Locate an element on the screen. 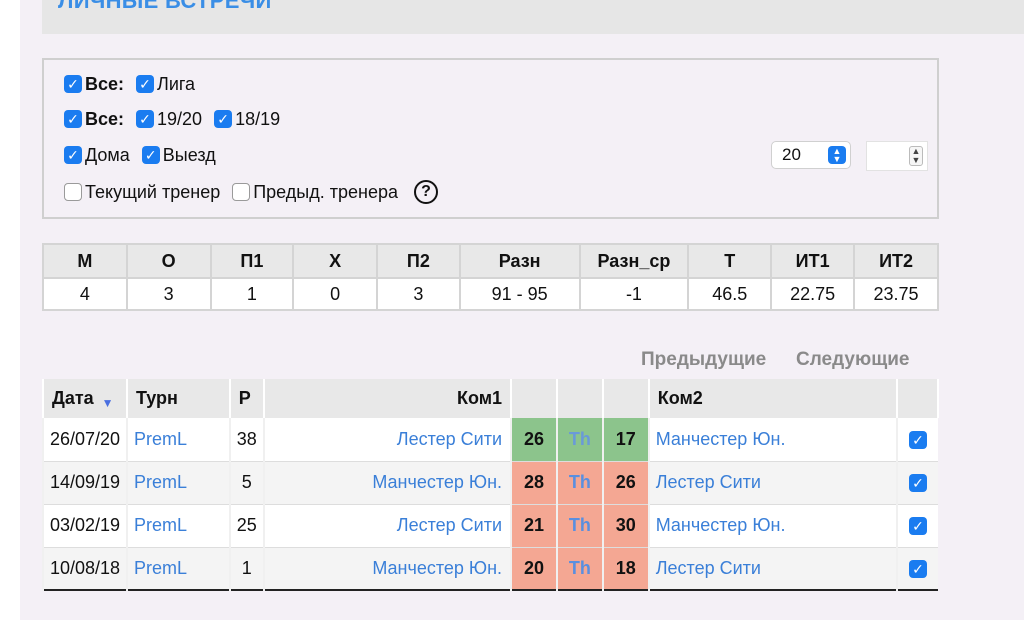  stats-value-cell: 91 - 95 is located at coordinates (519, 294).